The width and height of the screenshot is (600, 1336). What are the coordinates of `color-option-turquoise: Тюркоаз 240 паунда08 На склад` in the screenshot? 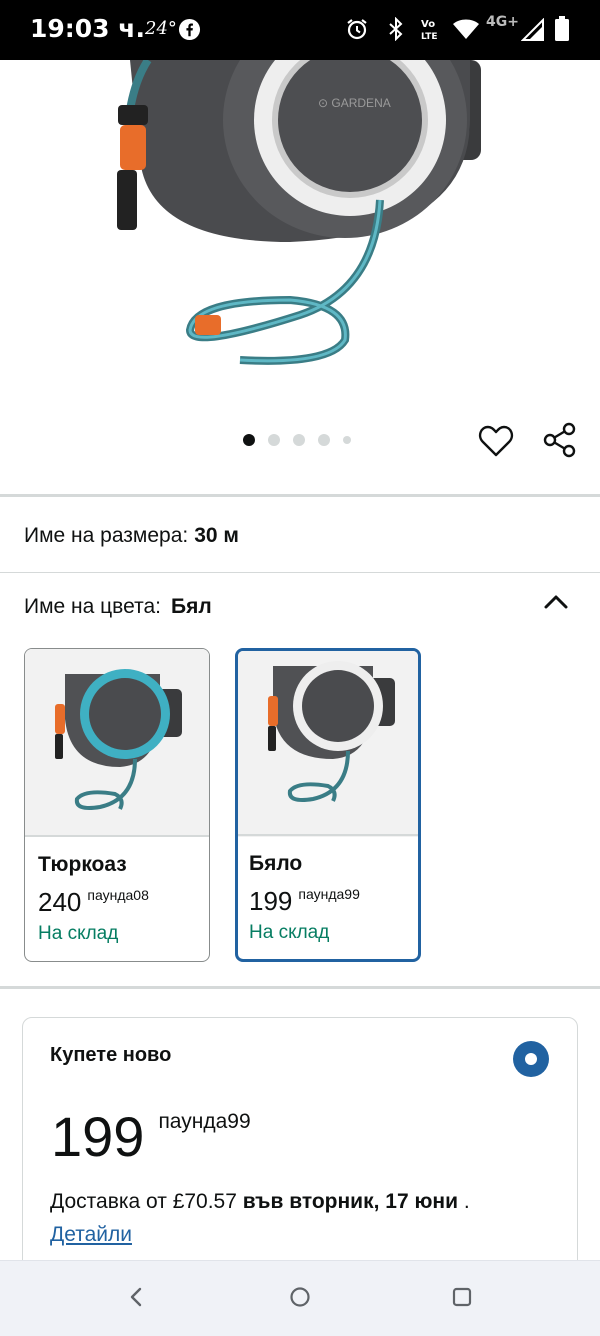 It's located at (117, 805).